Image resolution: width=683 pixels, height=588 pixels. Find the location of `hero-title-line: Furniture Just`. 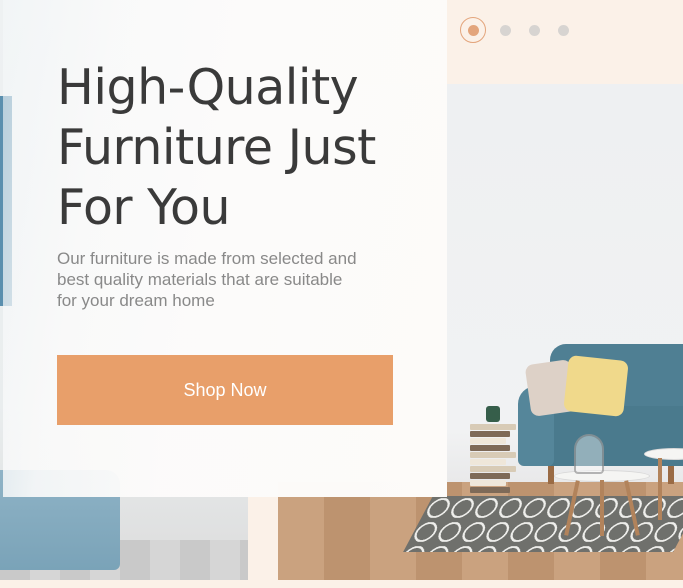

hero-title-line: Furniture Just is located at coordinates (216, 147).